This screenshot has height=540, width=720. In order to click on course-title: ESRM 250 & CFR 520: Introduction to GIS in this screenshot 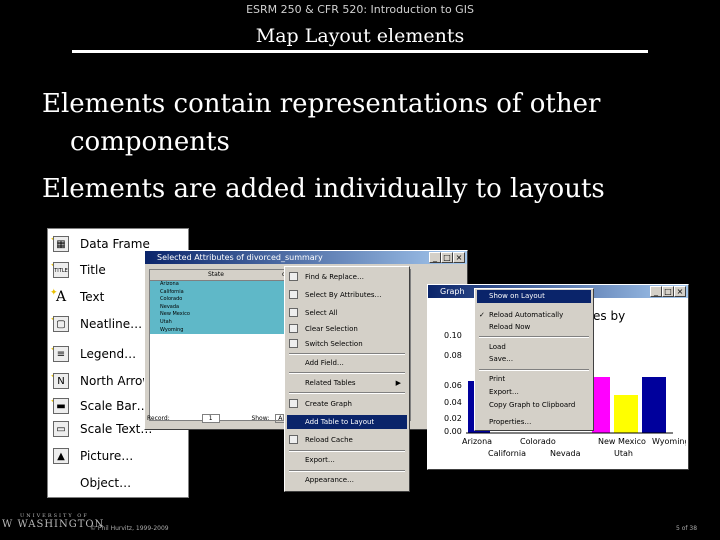, I will do `click(360, 9)`.